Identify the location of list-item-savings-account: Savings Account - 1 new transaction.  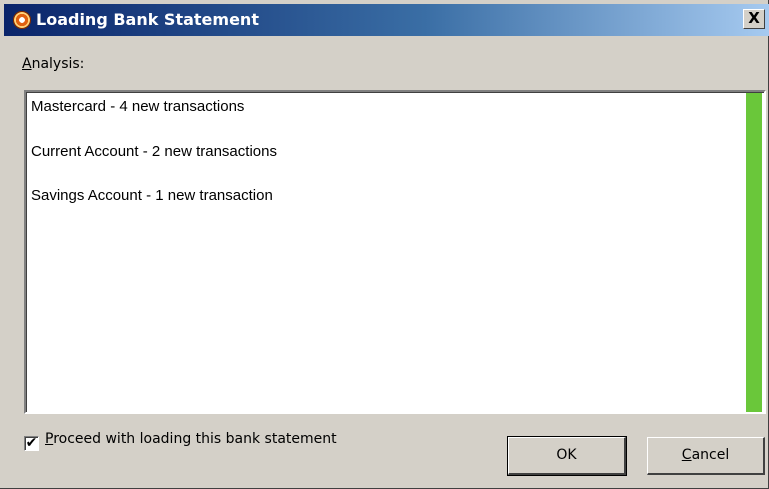
(152, 195).